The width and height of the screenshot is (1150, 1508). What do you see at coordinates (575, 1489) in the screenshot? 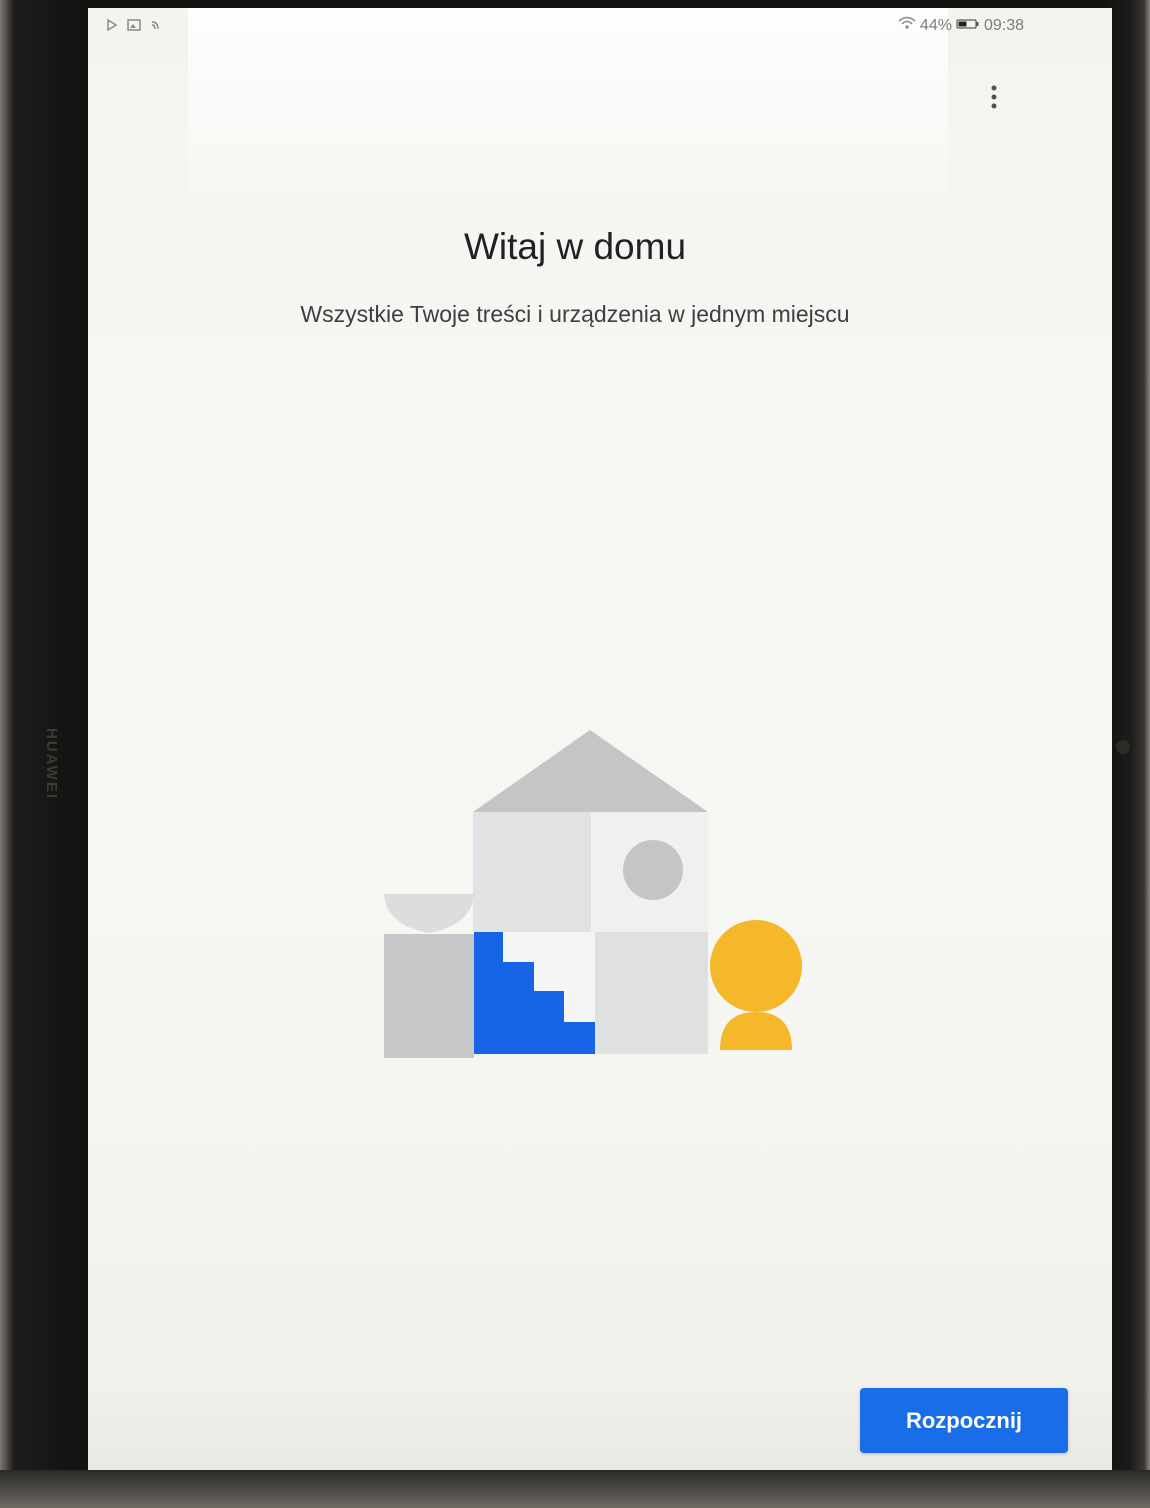
I see `tablet-bottom-edge` at bounding box center [575, 1489].